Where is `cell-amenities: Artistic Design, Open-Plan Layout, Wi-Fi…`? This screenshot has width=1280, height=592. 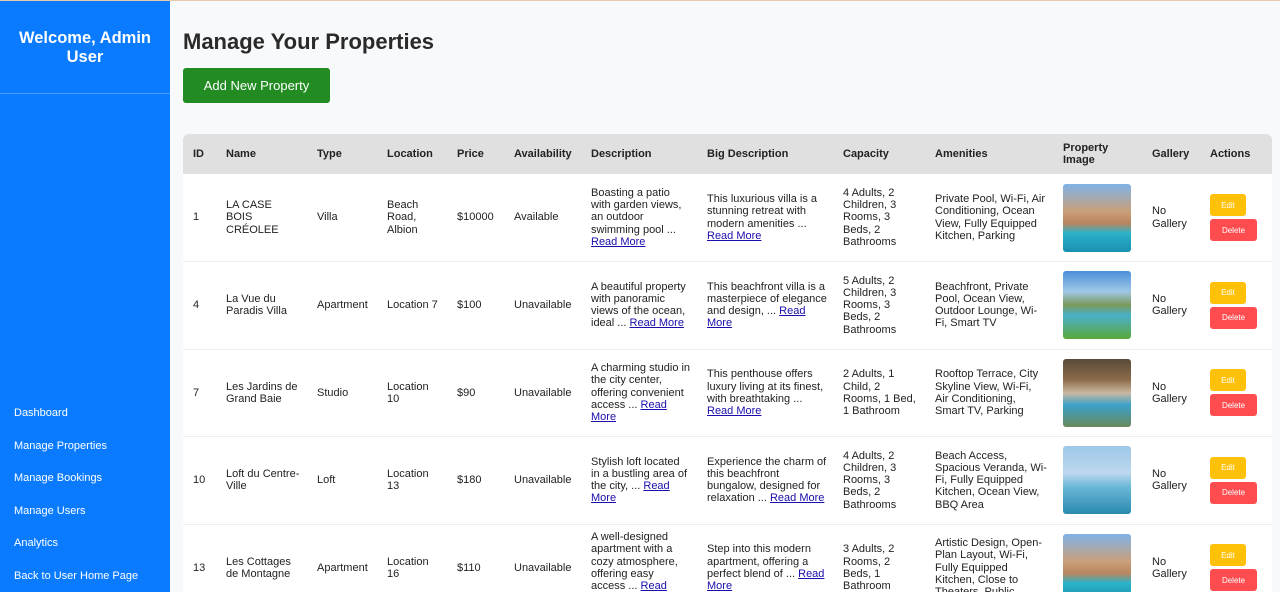 cell-amenities: Artistic Design, Open-Plan Layout, Wi-Fi… is located at coordinates (989, 558).